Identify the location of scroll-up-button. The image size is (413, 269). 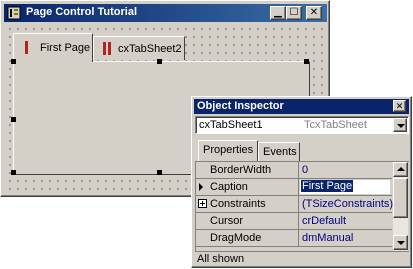
(400, 169).